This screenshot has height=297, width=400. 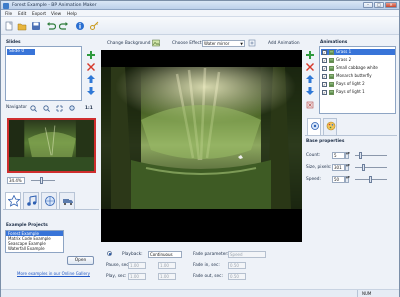 I want to click on animation-item: ✓ Grass 2, so click(x=358, y=60).